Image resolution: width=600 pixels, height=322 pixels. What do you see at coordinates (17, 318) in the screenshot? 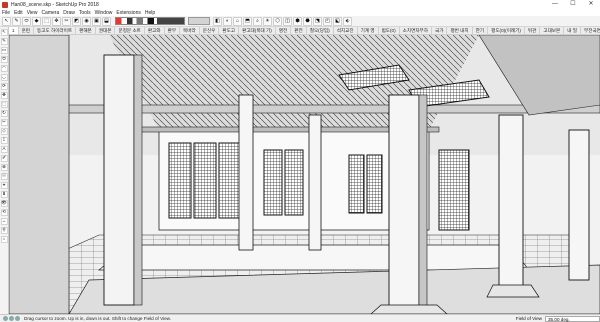
I see `instructor-icon` at bounding box center [17, 318].